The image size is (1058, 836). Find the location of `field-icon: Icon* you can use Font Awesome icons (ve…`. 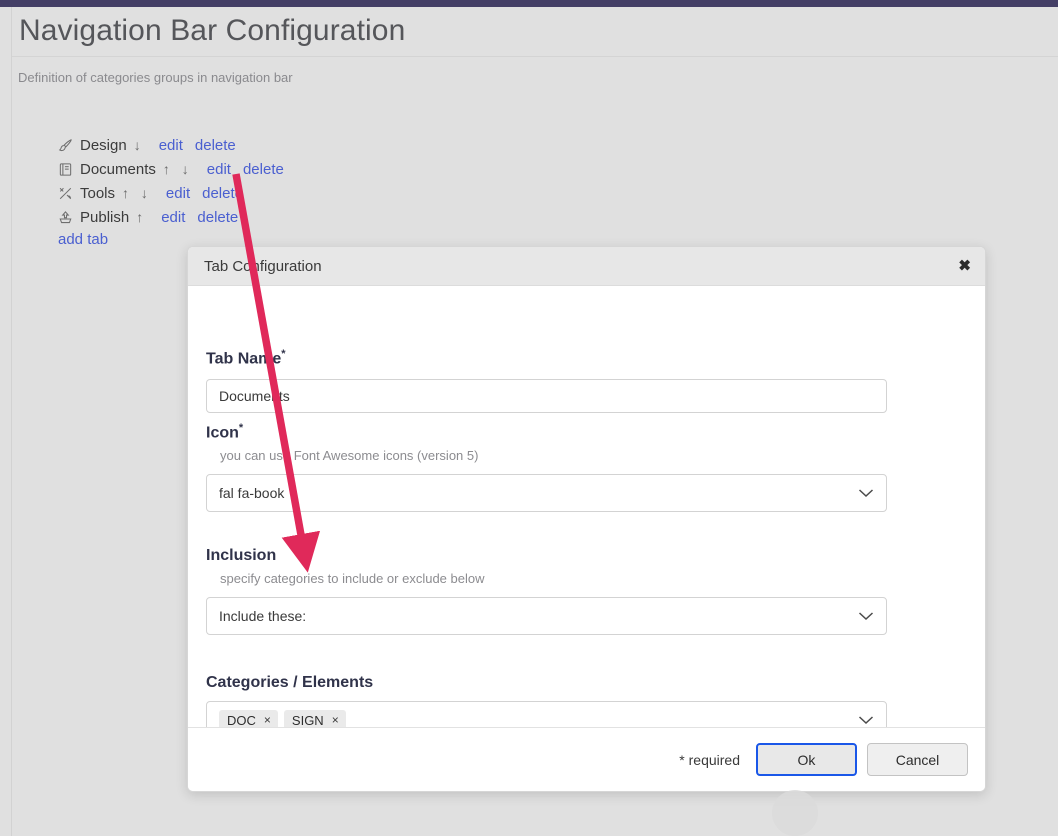

field-icon: Icon* you can use Font Awesome icons (ve… is located at coordinates (546, 467).